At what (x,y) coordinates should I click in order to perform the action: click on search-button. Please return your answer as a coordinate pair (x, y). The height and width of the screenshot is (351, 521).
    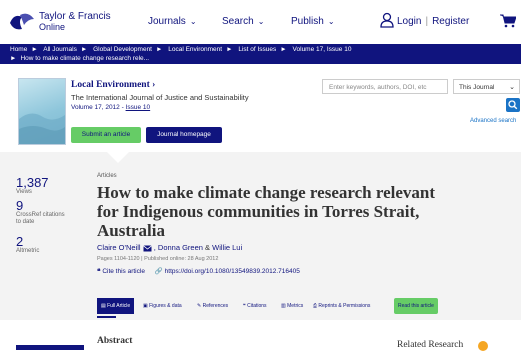
    Looking at the image, I should click on (513, 105).